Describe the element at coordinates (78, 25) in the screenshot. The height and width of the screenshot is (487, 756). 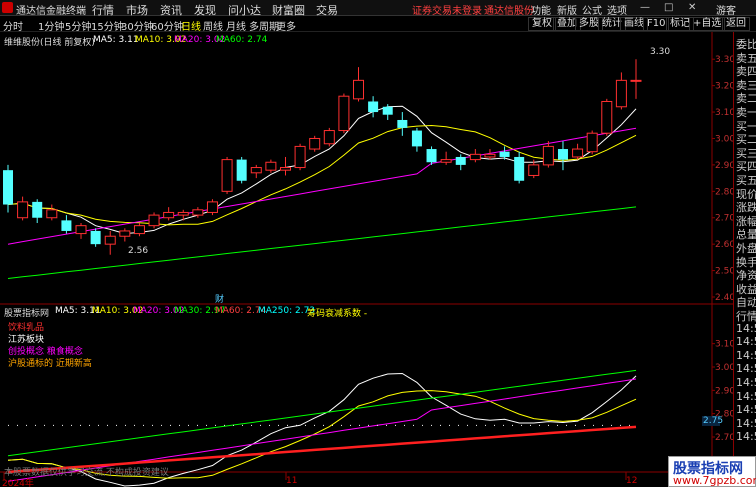
I see `period-tab-5min: 5分钟` at that location.